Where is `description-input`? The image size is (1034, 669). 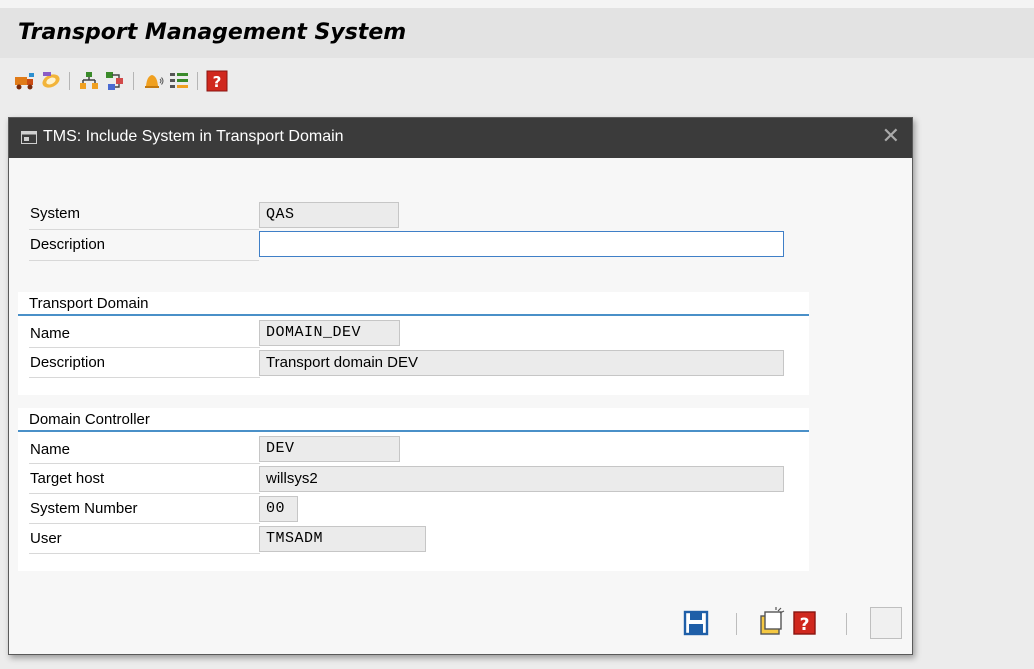 description-input is located at coordinates (521, 244).